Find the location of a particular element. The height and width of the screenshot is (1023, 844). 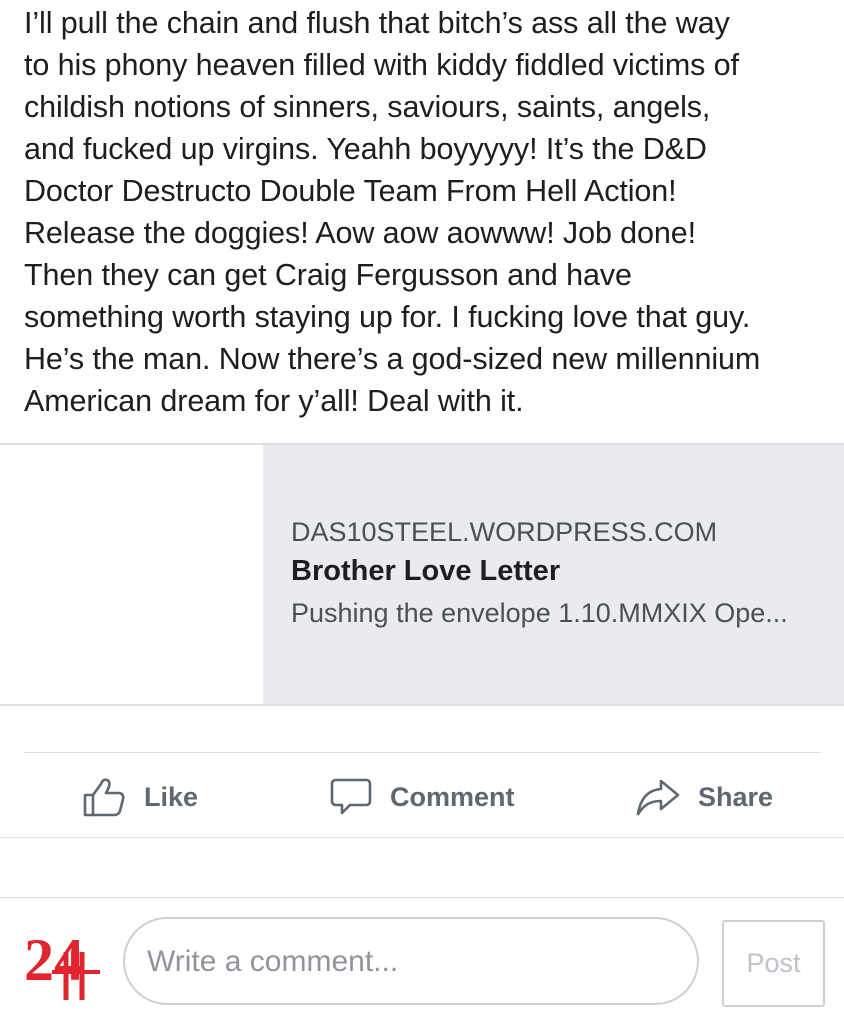

comment-button: Comment is located at coordinates (422, 797).